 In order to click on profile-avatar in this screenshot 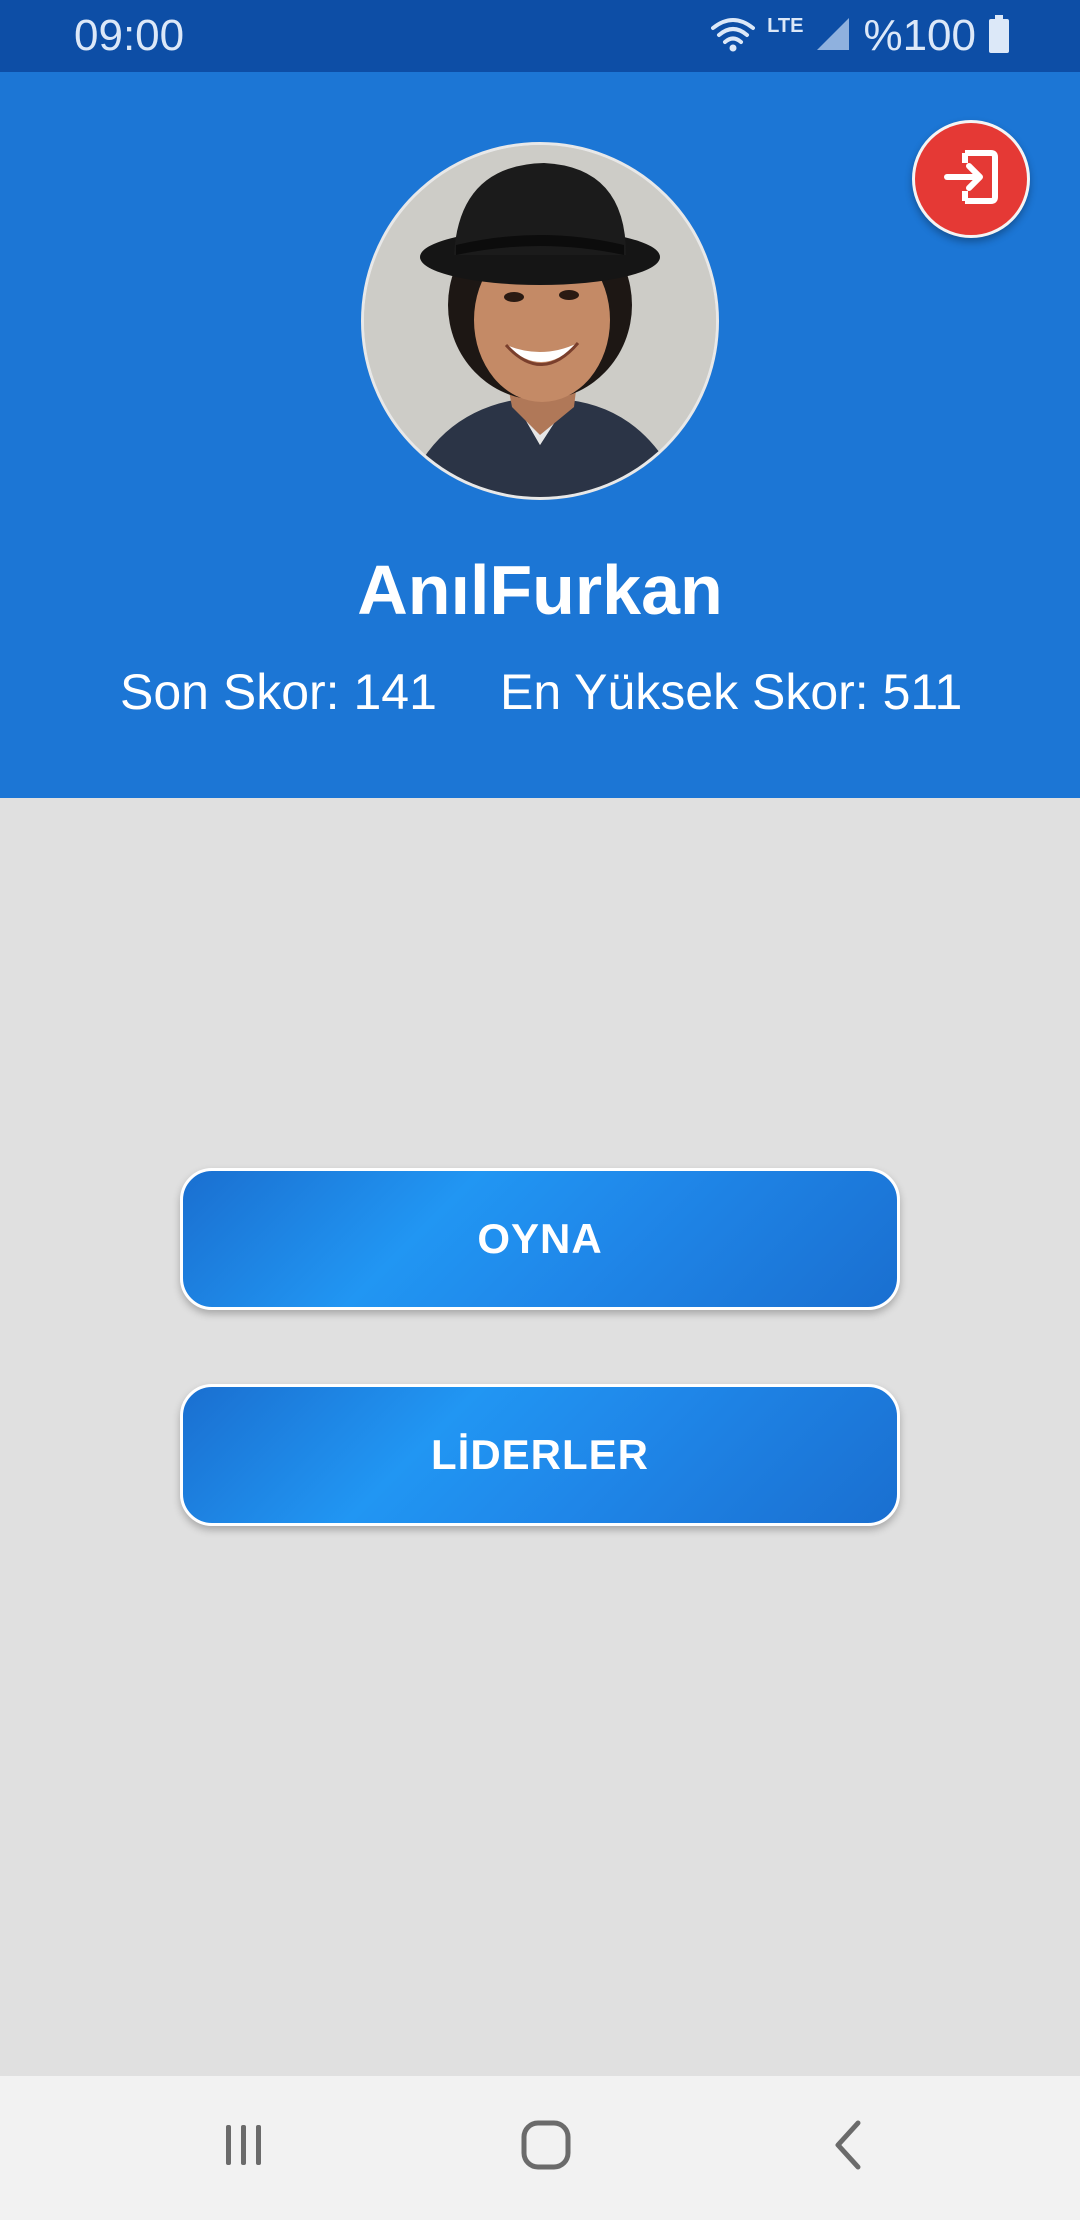, I will do `click(540, 321)`.